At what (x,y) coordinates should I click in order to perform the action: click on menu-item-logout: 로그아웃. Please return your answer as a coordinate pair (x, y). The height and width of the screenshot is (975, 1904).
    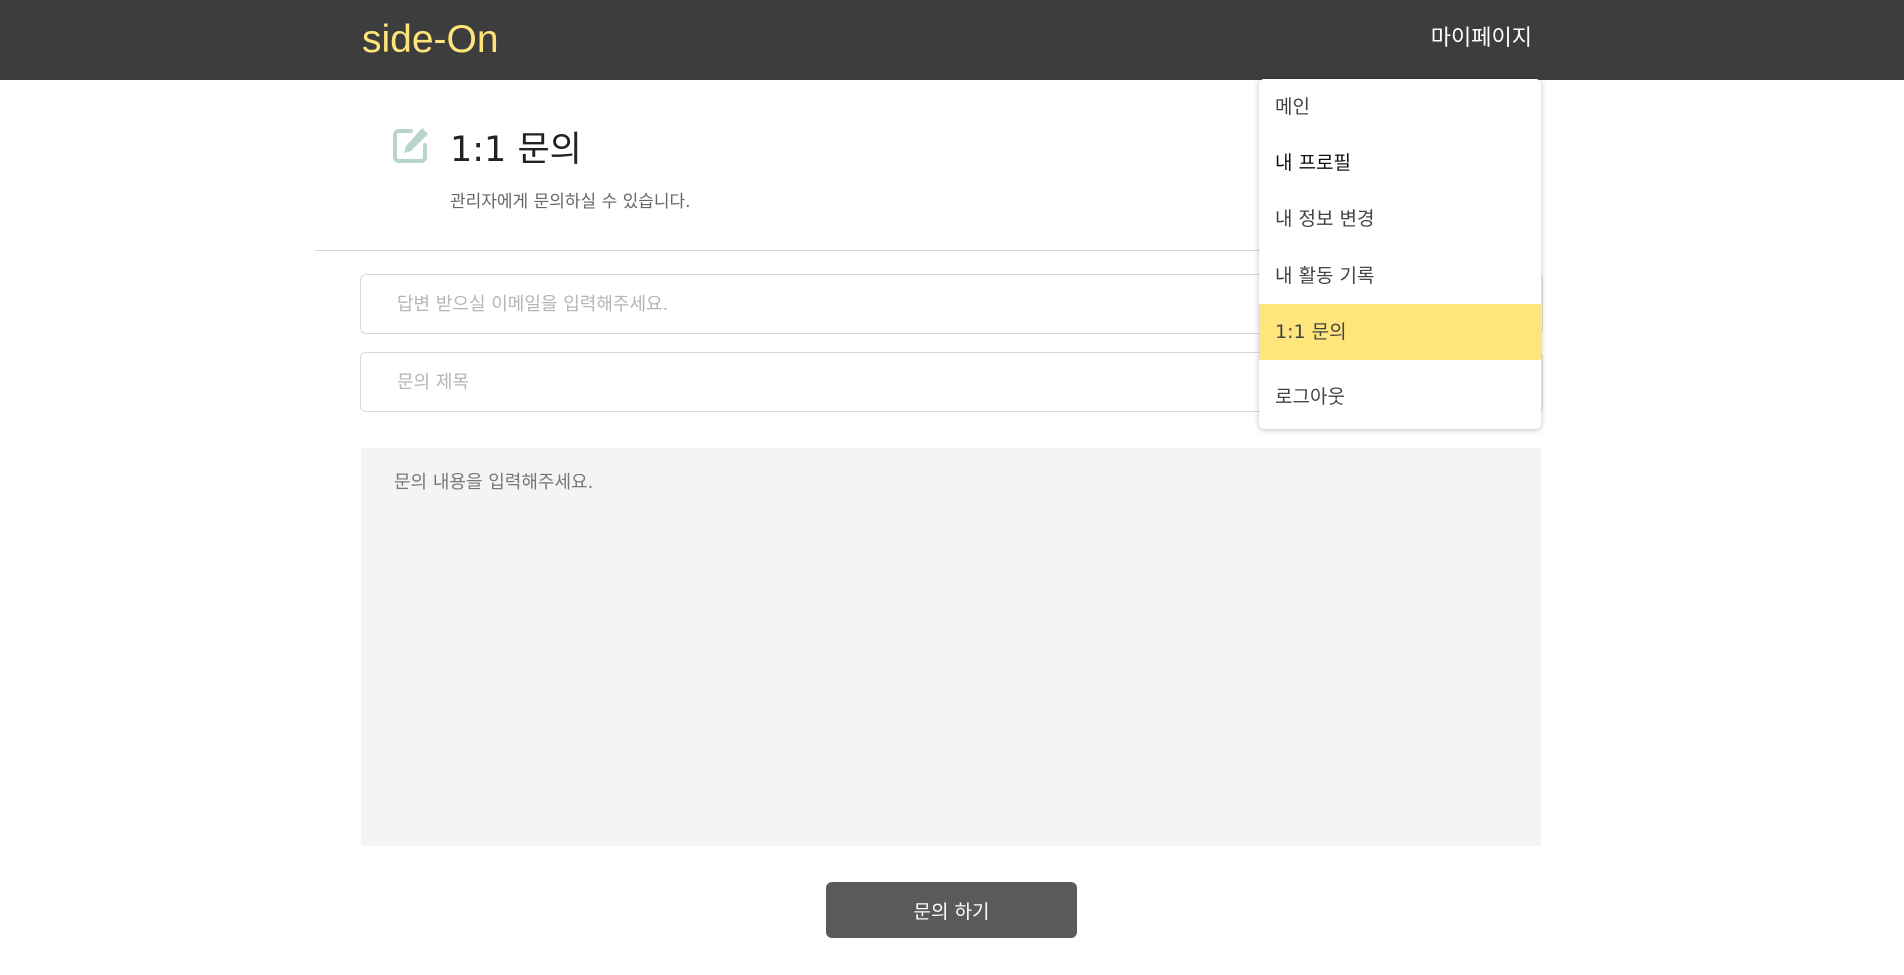
    Looking at the image, I should click on (1400, 397).